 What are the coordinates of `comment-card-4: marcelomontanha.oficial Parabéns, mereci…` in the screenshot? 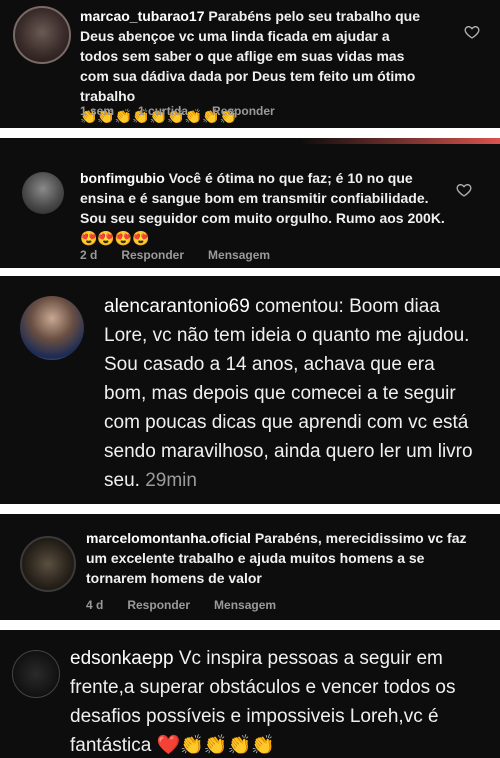 It's located at (250, 567).